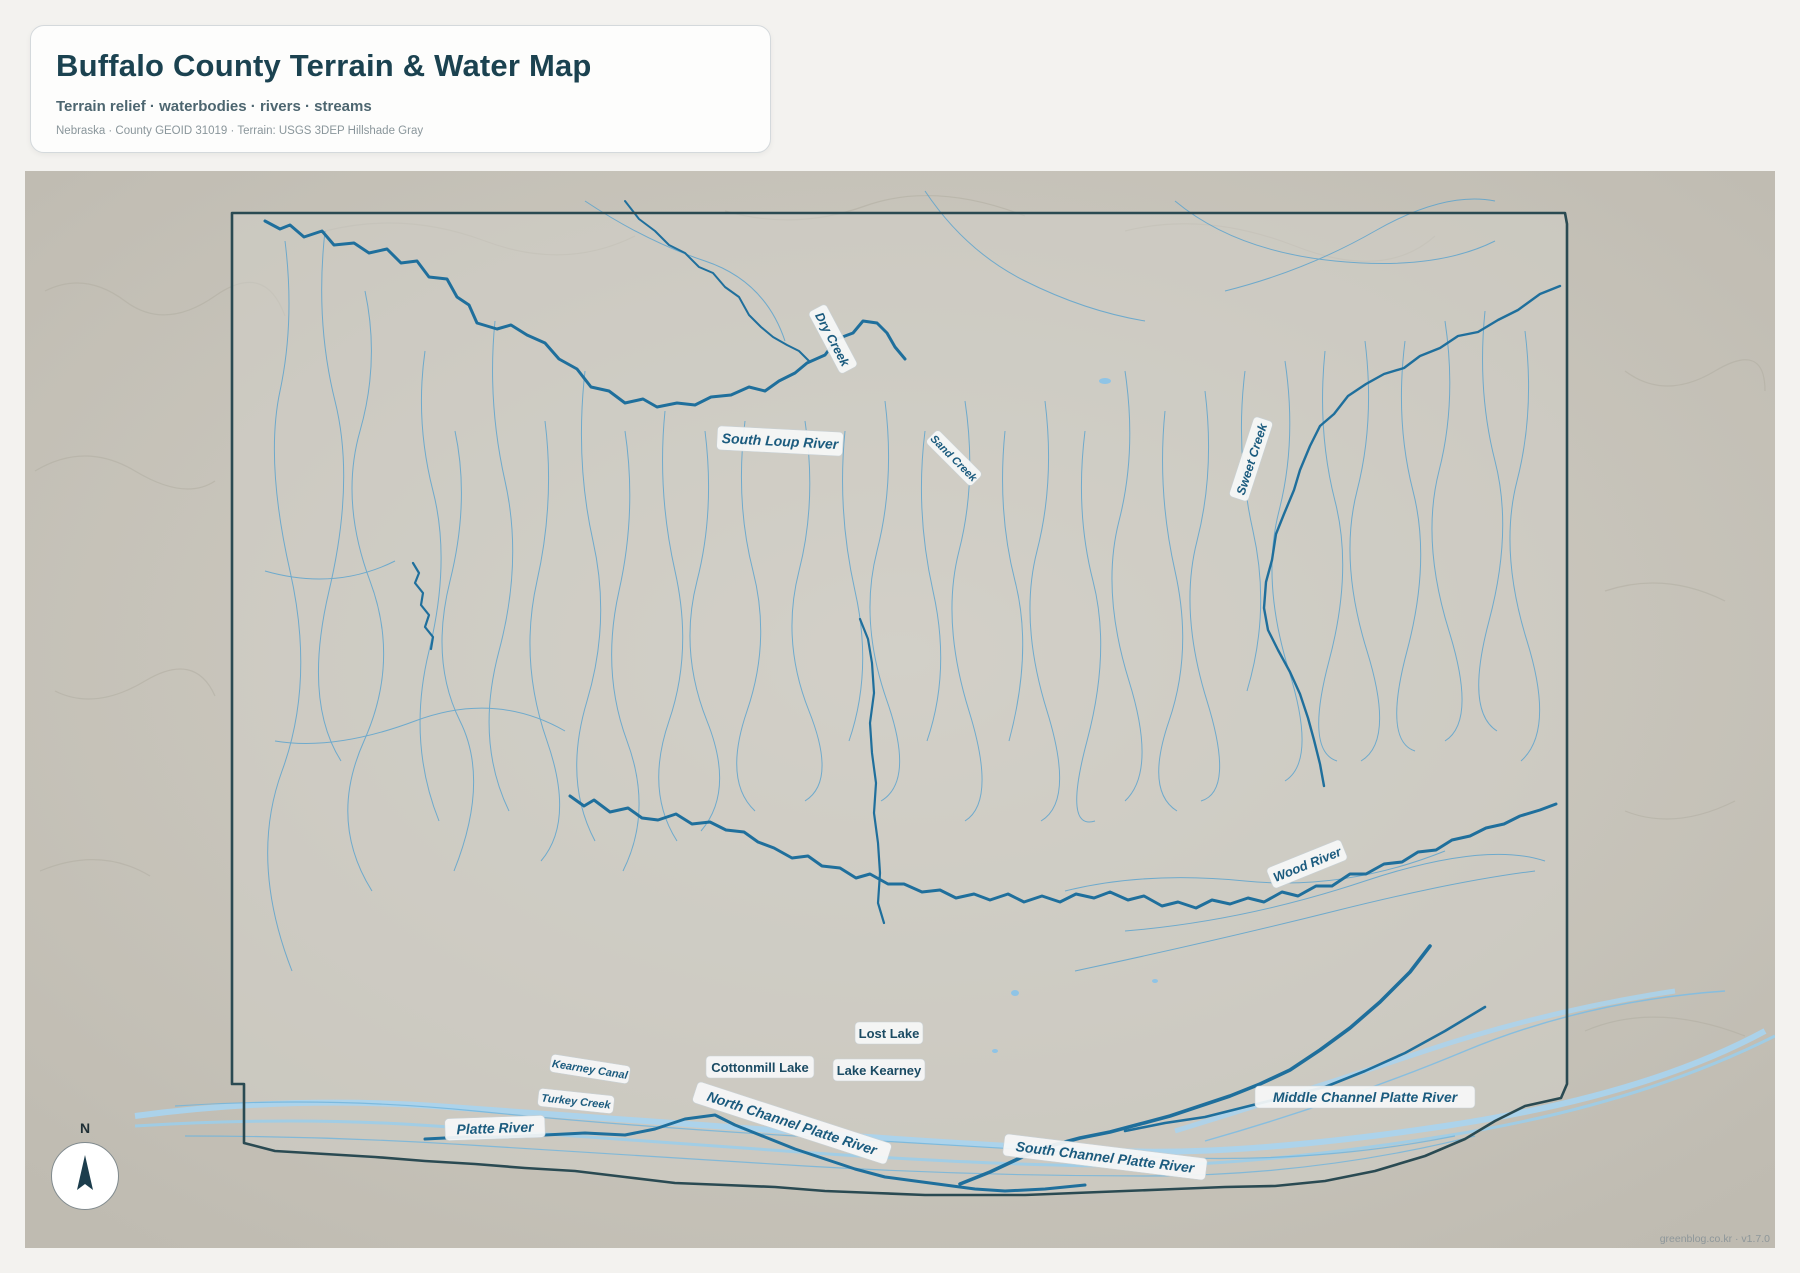 The image size is (1800, 1273). What do you see at coordinates (324, 65) in the screenshot?
I see `map-title: Buffalo County Terrain & Water Map` at bounding box center [324, 65].